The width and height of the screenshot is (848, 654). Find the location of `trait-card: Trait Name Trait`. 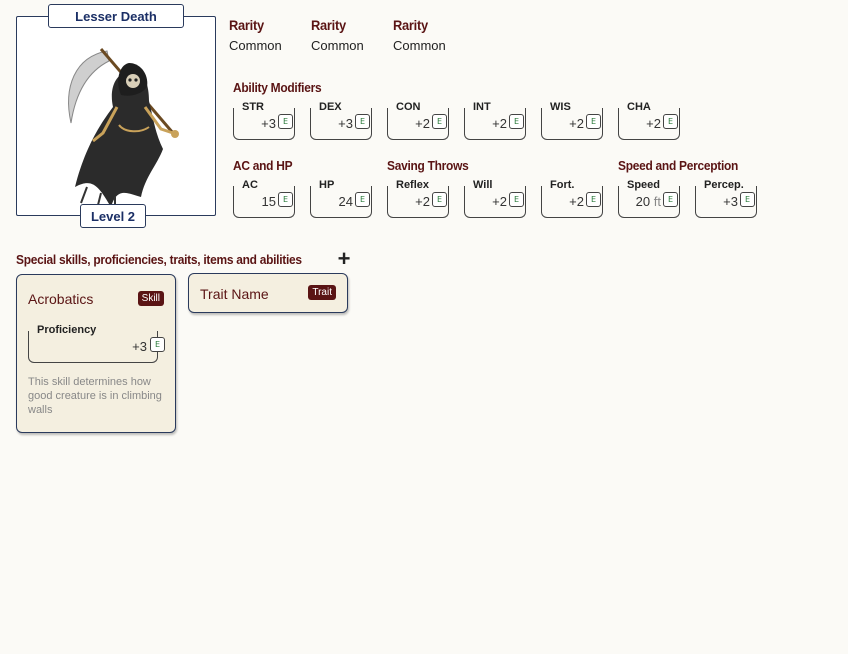

trait-card: Trait Name Trait is located at coordinates (268, 293).